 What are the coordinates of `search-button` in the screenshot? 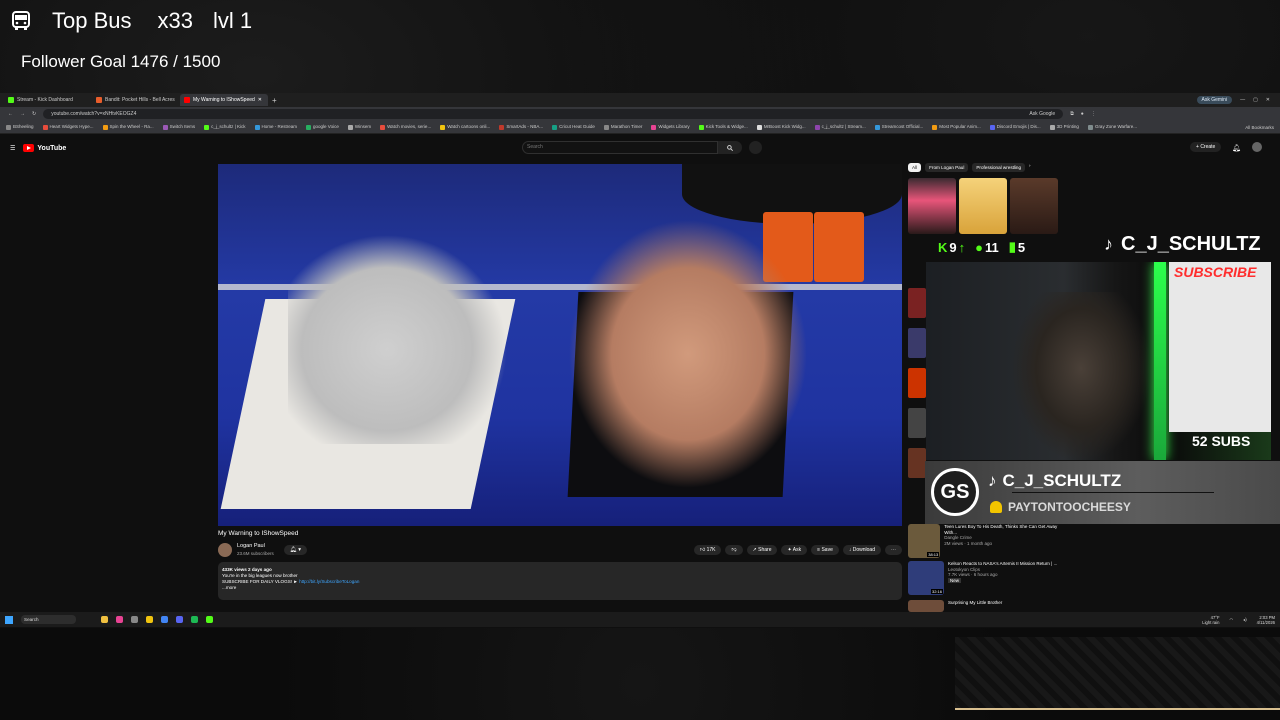 It's located at (730, 147).